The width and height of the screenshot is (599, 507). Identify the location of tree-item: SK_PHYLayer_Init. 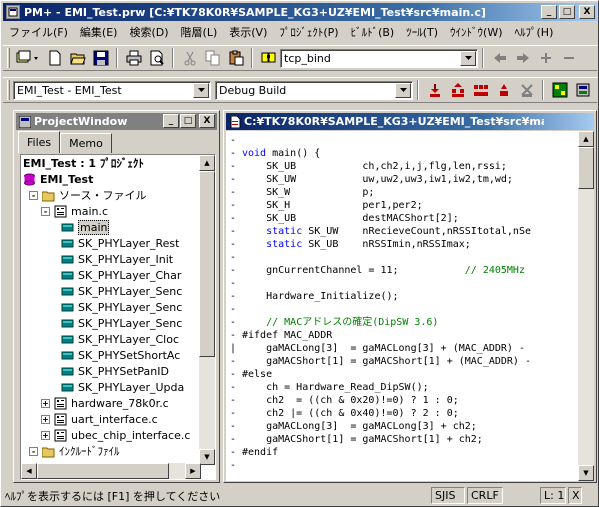
(117, 259).